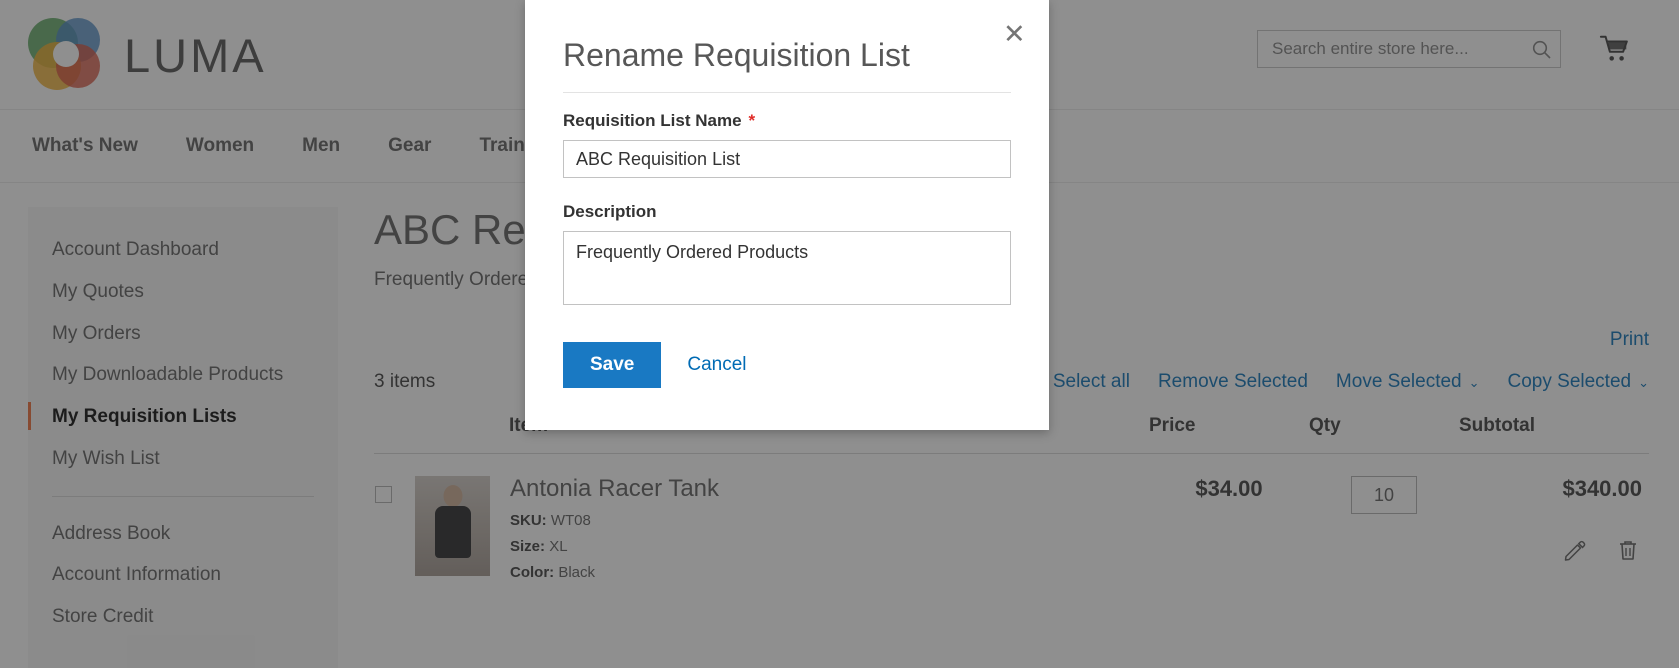  Describe the element at coordinates (652, 121) in the screenshot. I see `name-label-text: Requisition List Name` at that location.